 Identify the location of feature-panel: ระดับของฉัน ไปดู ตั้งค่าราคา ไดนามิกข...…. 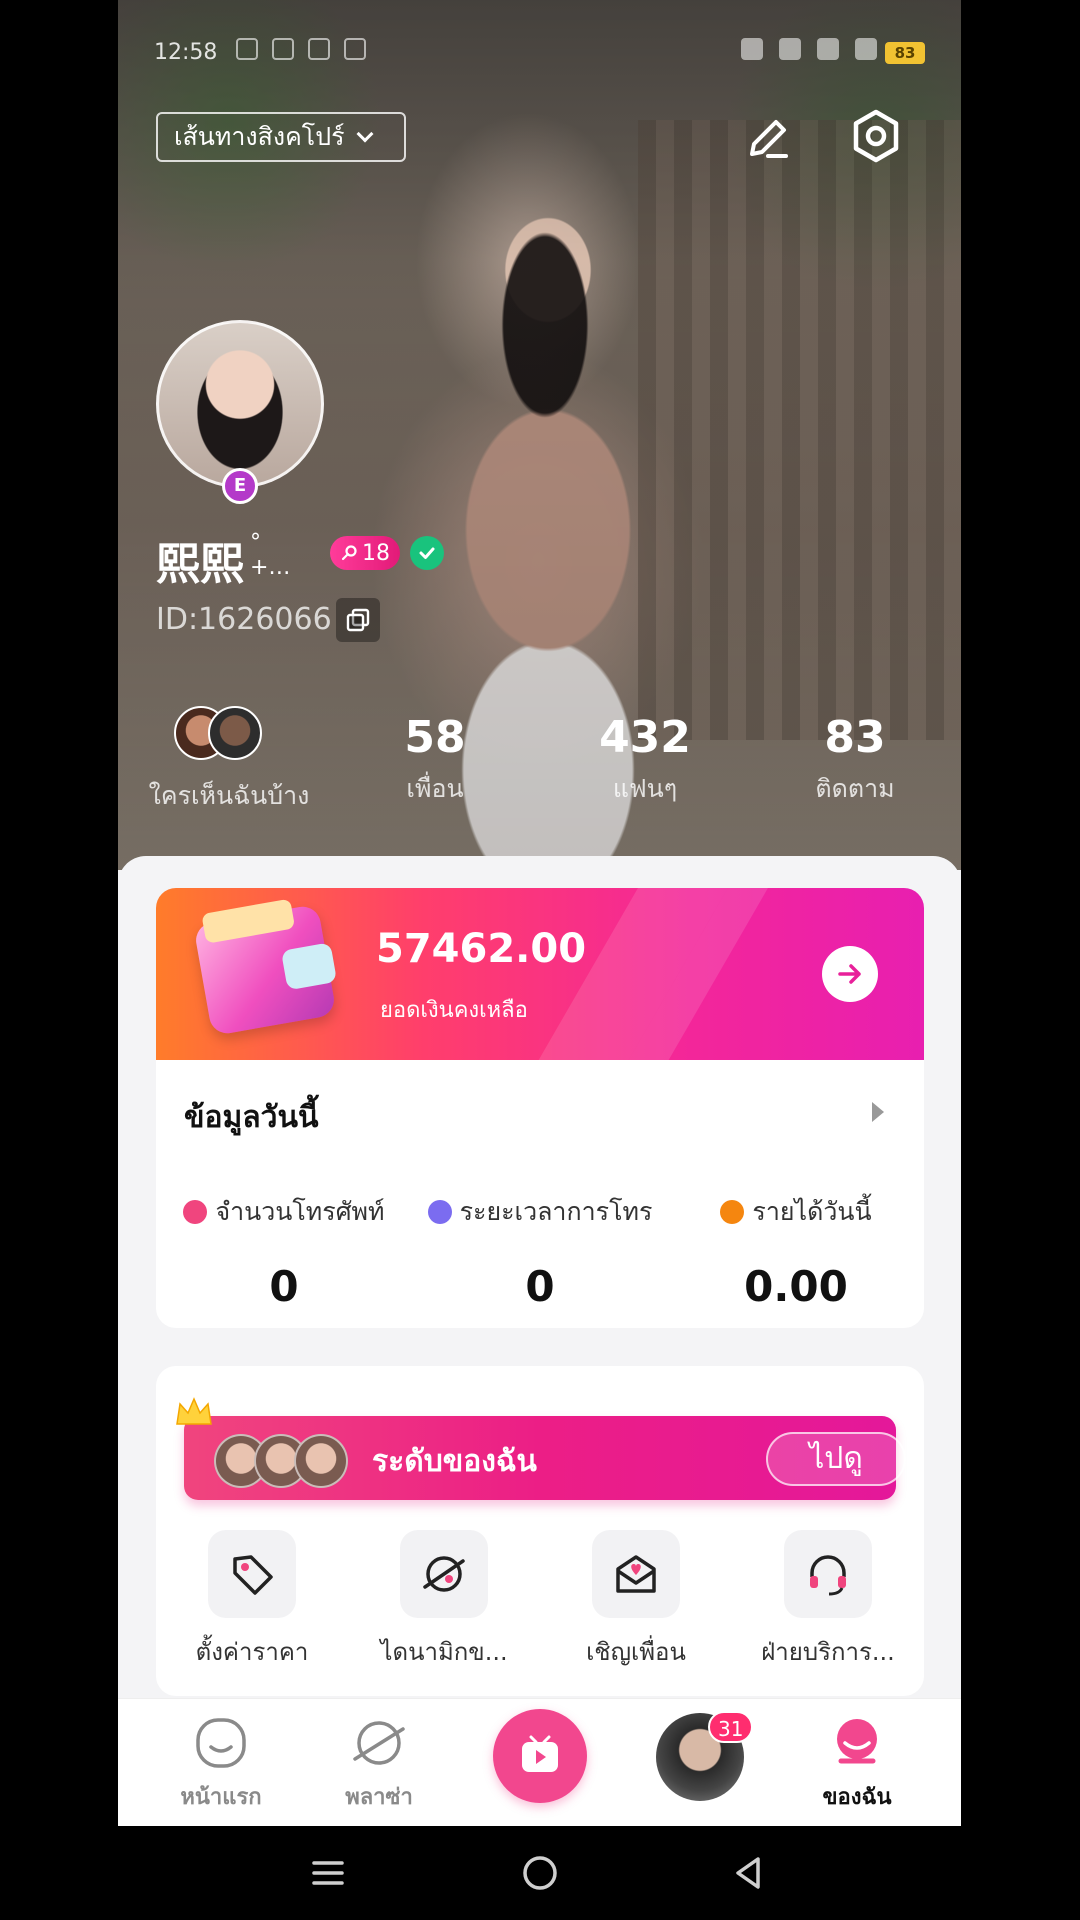
(540, 1531).